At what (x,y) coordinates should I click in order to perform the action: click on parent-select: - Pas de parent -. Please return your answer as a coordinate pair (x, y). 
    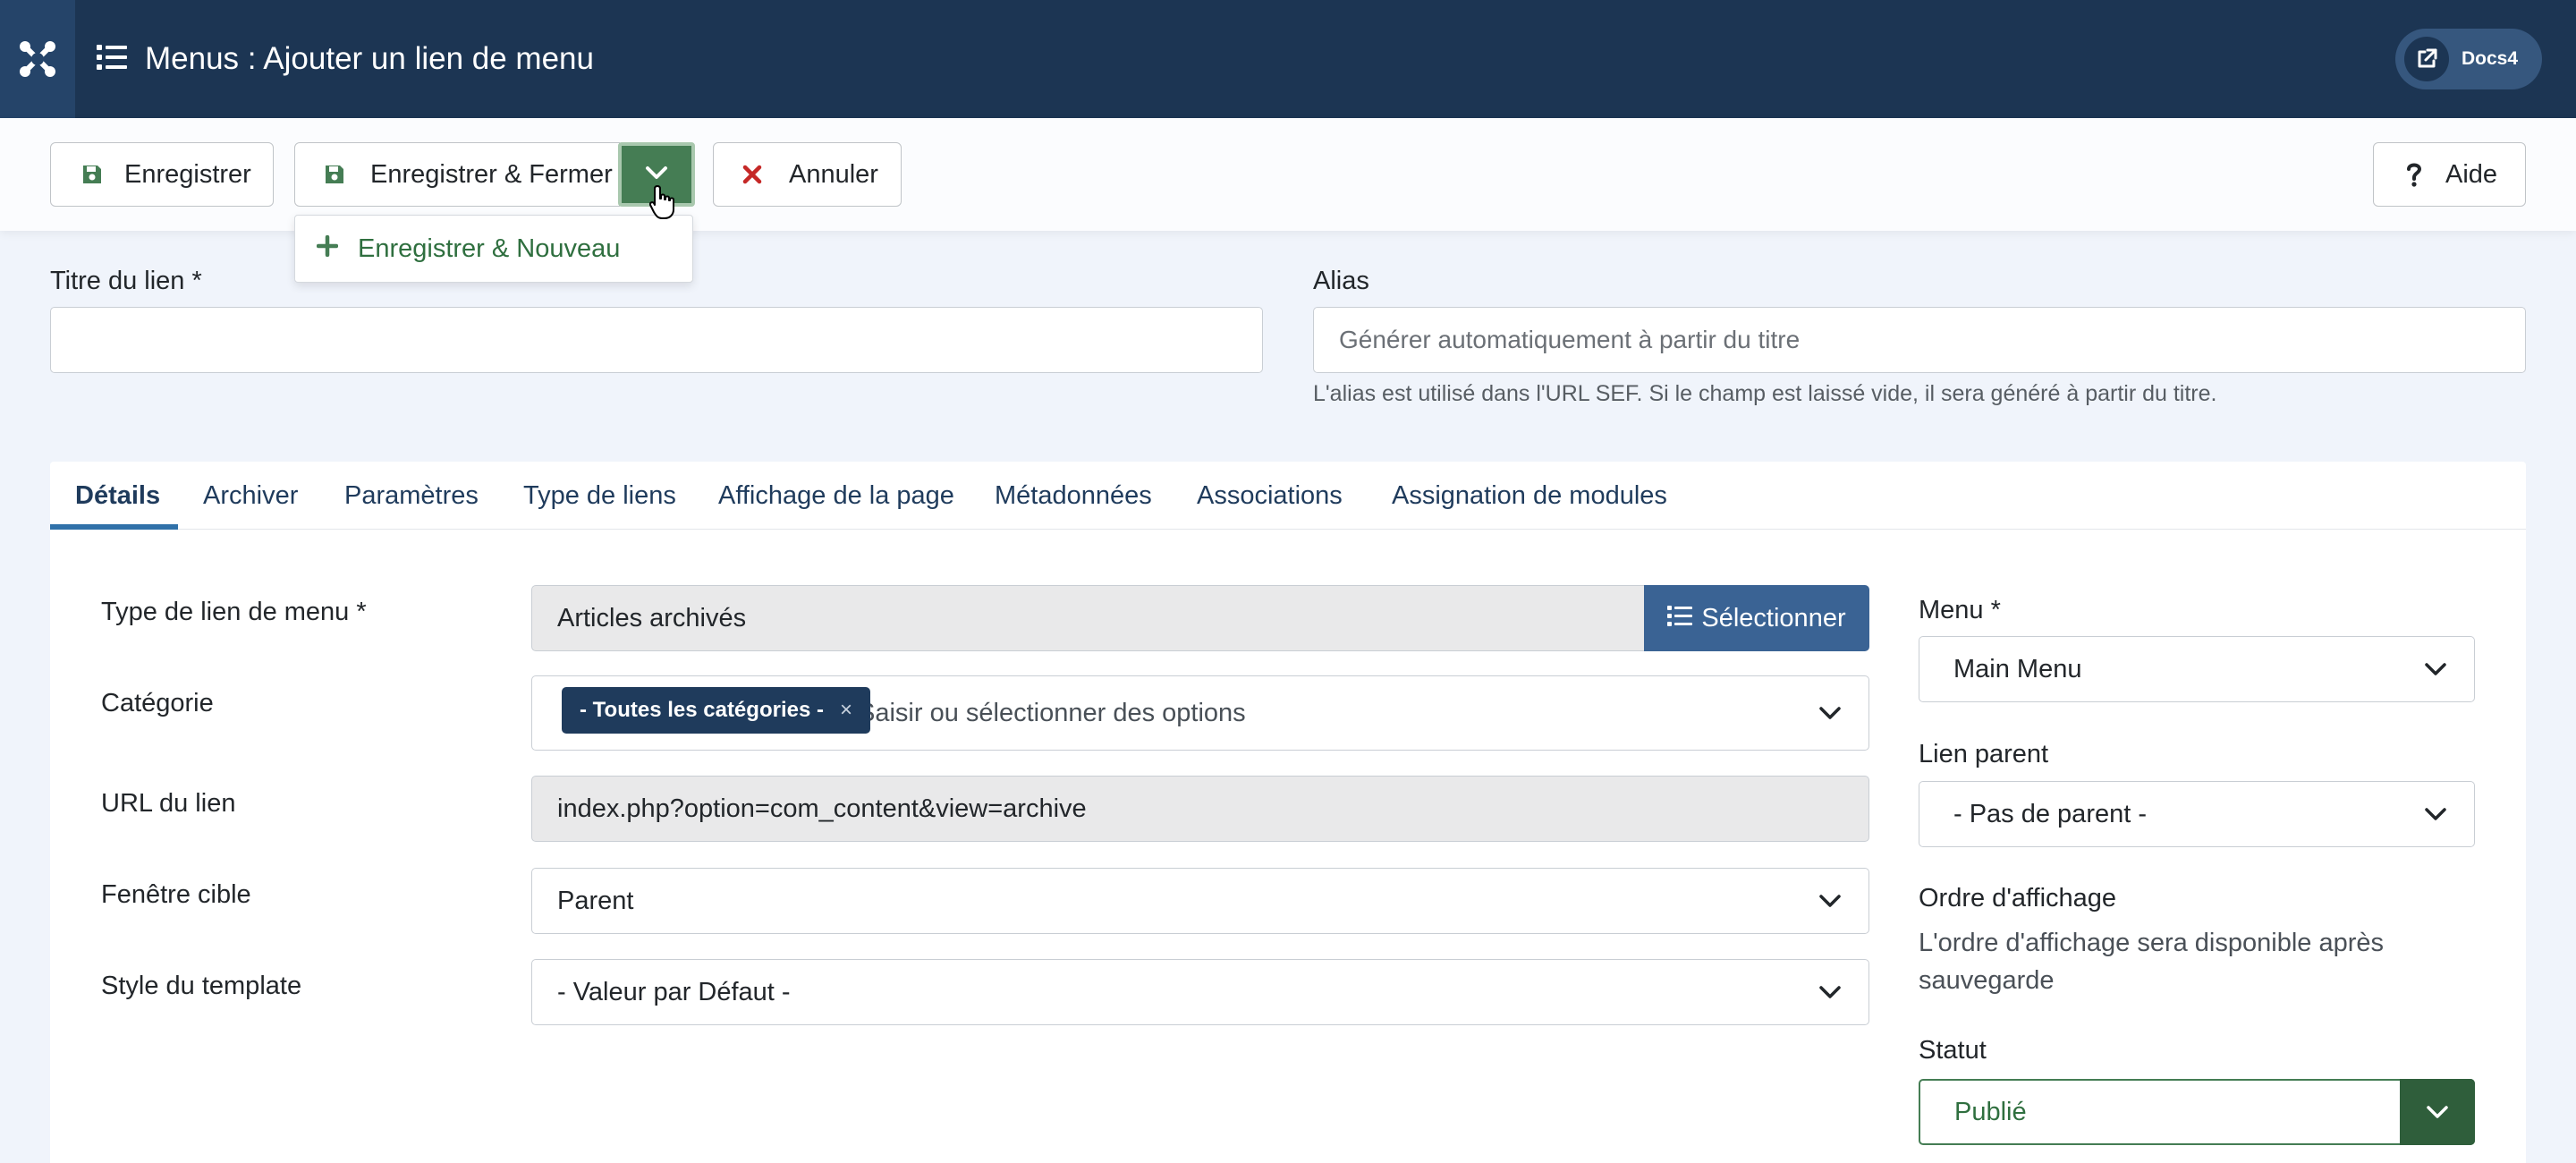
    Looking at the image, I should click on (2197, 814).